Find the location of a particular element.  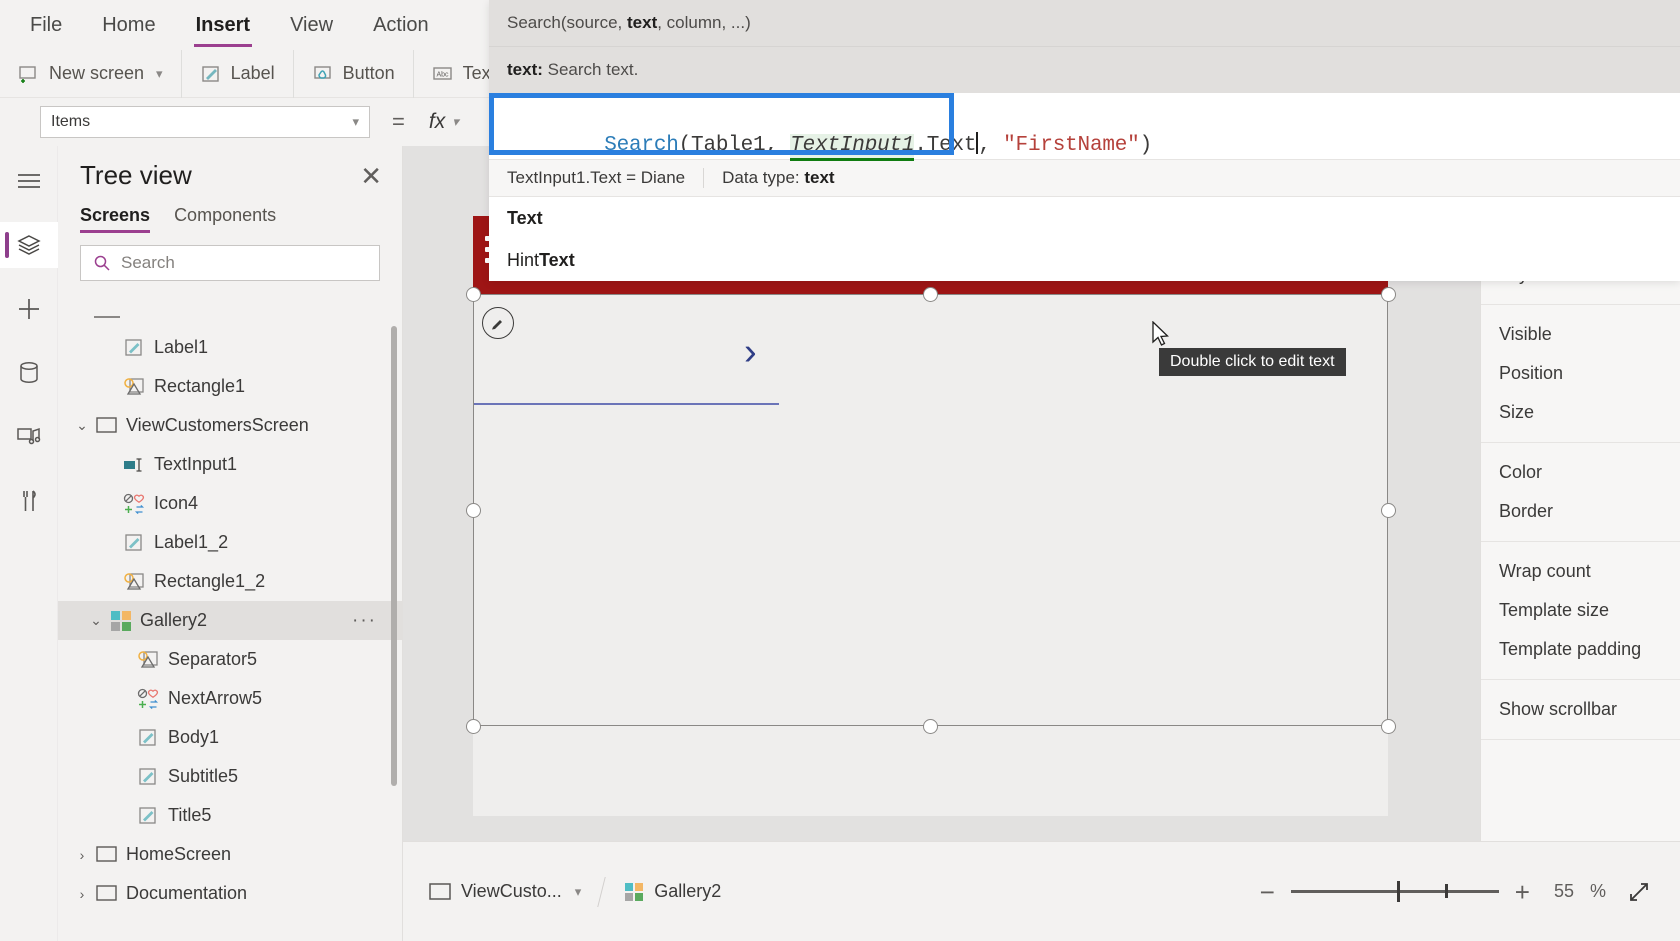

tree-item-textinput1: TextInput1 is located at coordinates (230, 464).